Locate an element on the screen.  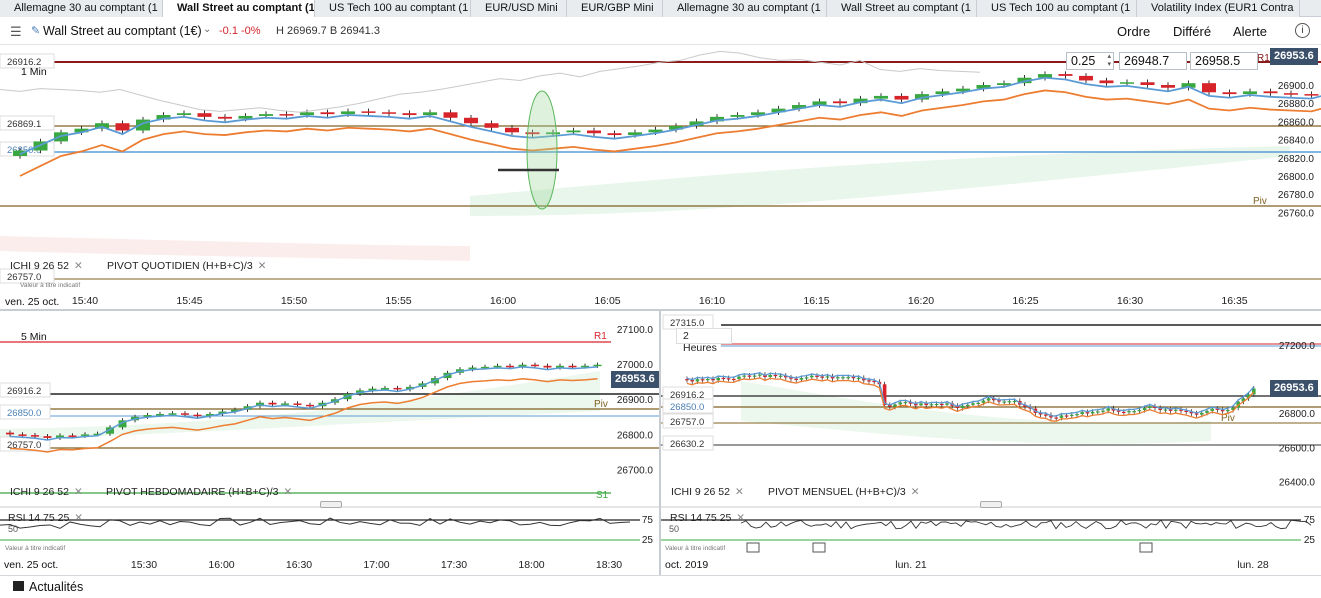
sell-price-button: 26948.7 is located at coordinates (1153, 61).